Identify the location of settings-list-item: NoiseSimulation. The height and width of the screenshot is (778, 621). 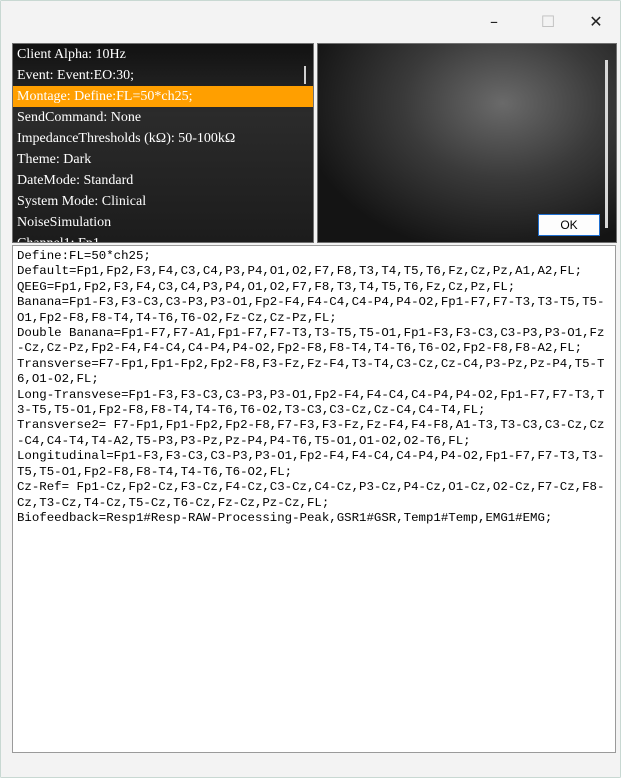
(163, 222).